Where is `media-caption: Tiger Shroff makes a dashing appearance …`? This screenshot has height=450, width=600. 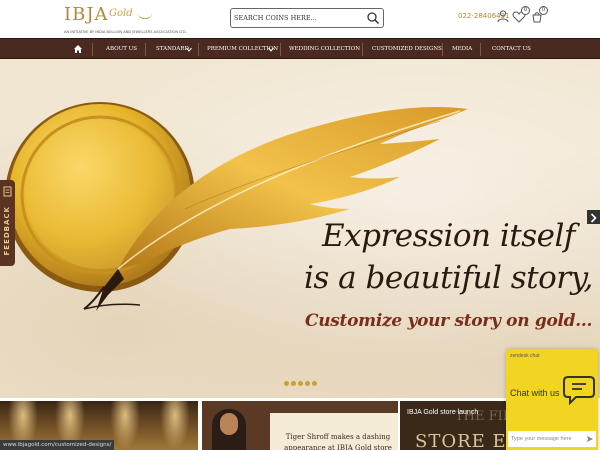
media-caption: Tiger Shroff makes a dashing appearance … is located at coordinates (338, 441).